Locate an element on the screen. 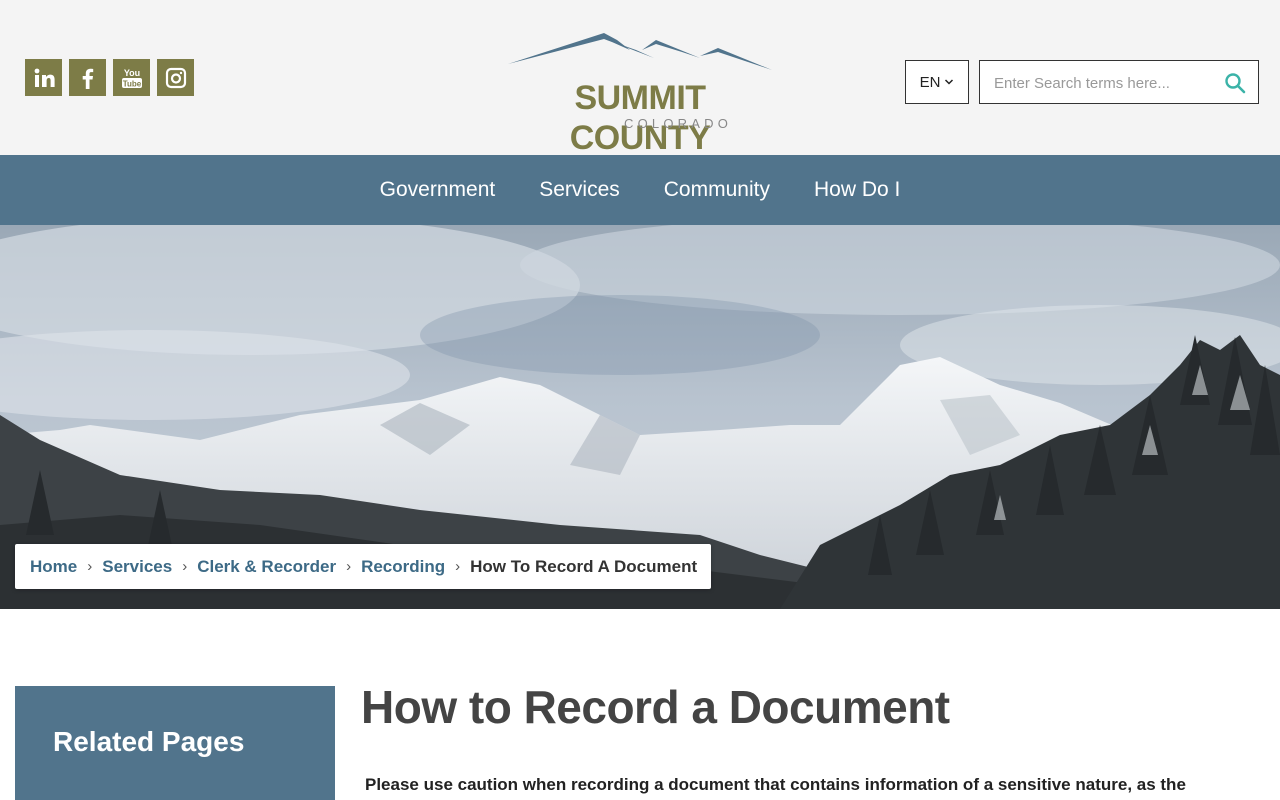 This screenshot has width=1280, height=800. nav-item-community: Community is located at coordinates (717, 190).